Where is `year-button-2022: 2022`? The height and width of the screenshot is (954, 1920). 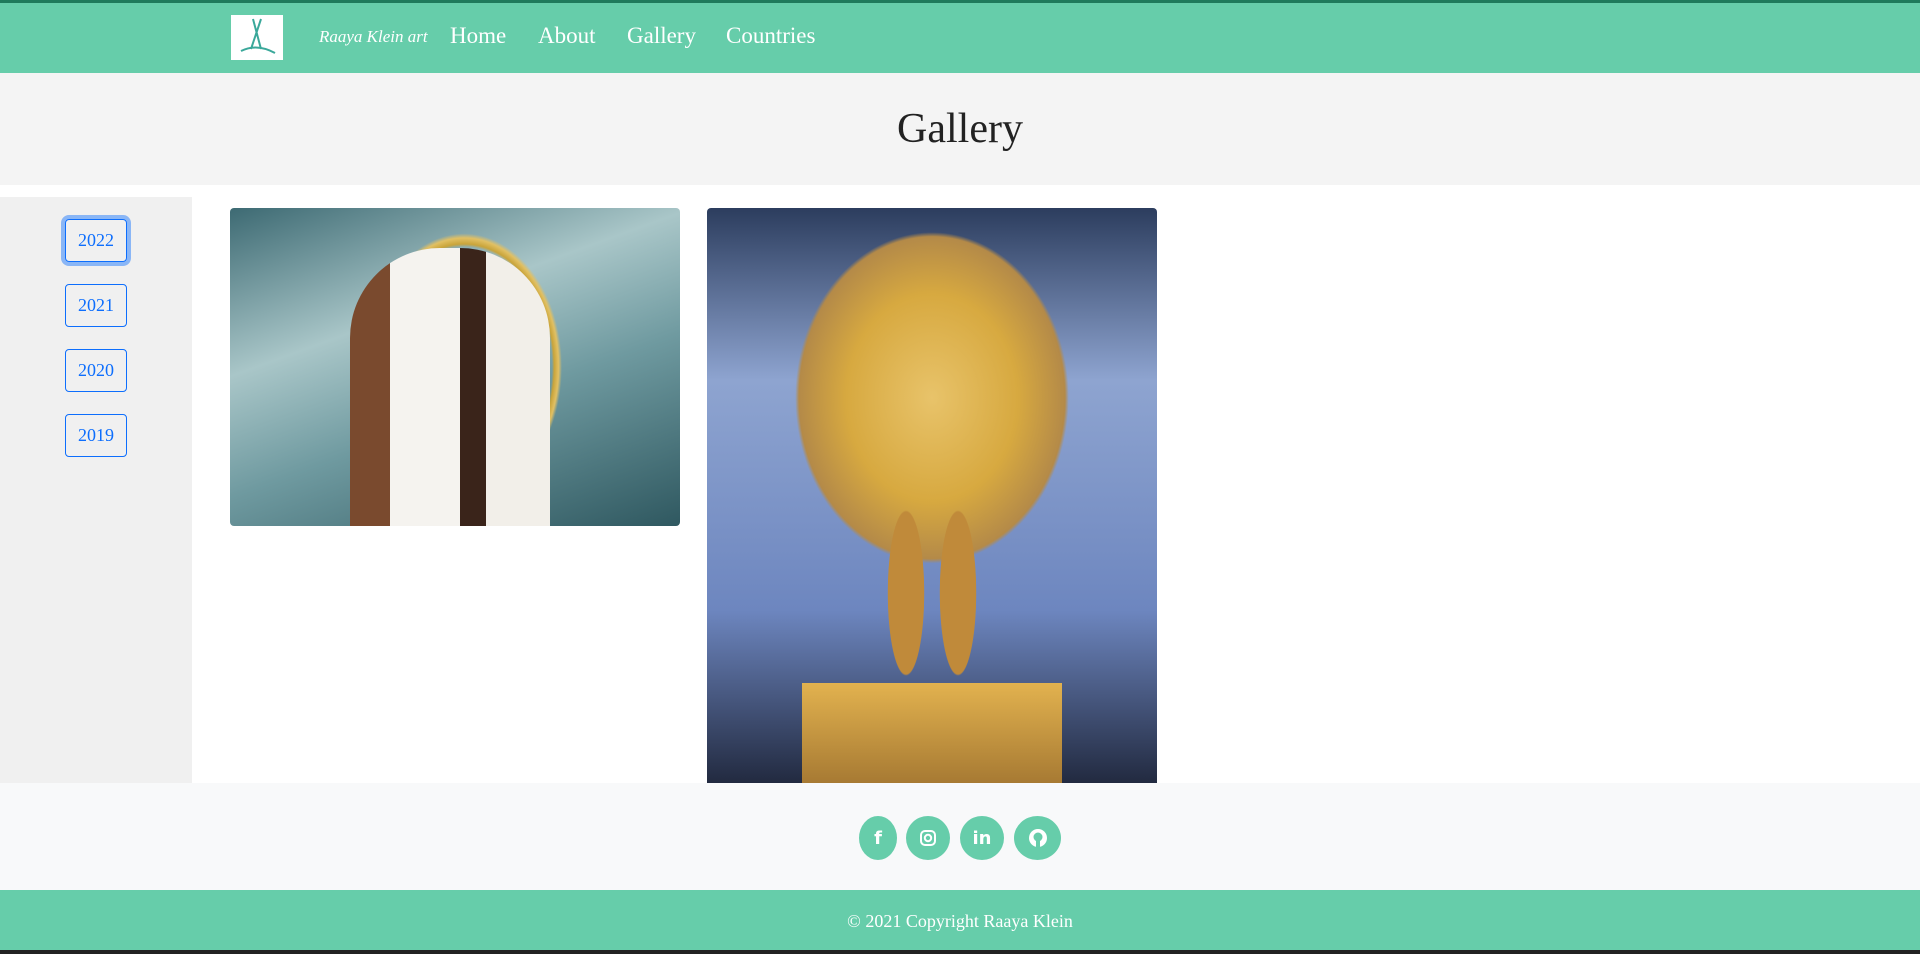
year-button-2022: 2022 is located at coordinates (96, 240).